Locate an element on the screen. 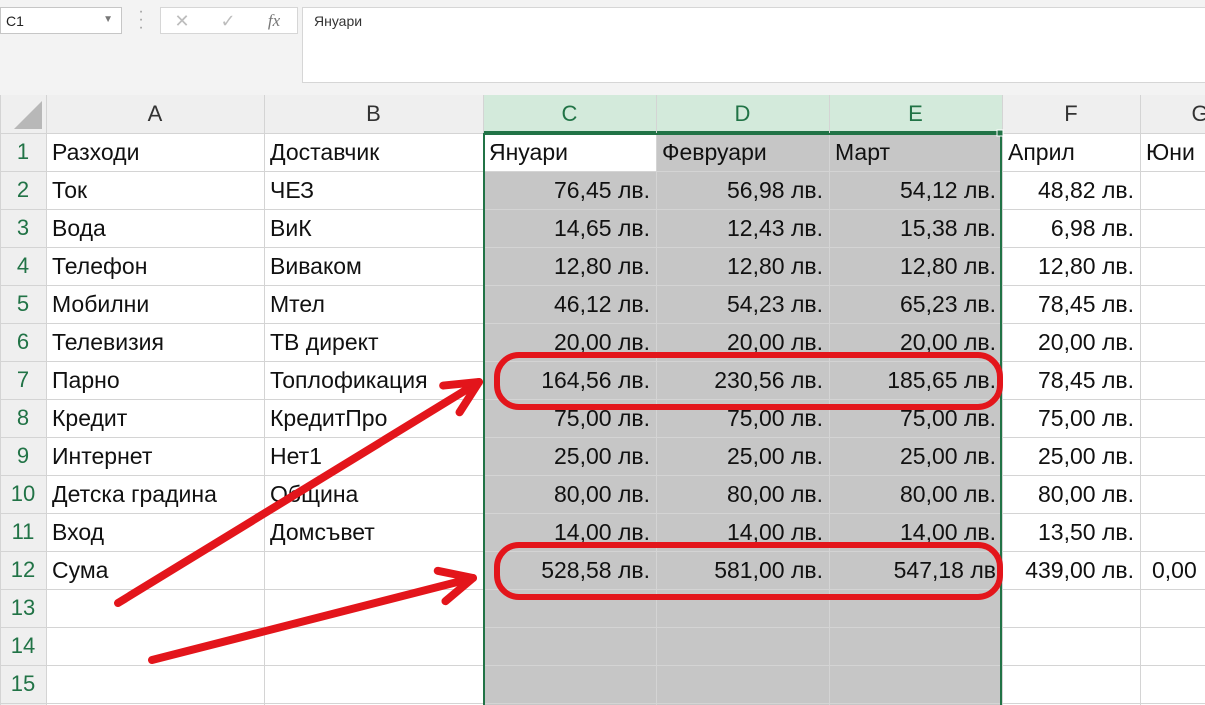  cell-a12: Сума is located at coordinates (261, 570).